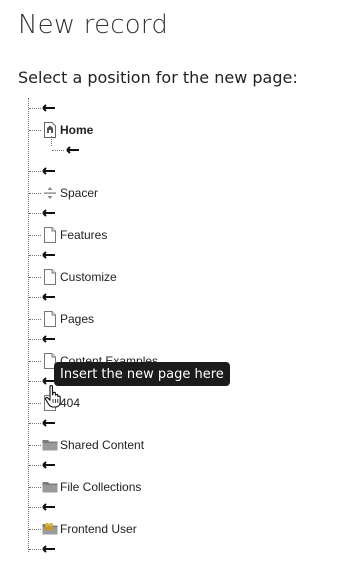 The width and height of the screenshot is (338, 566). What do you see at coordinates (150, 319) in the screenshot?
I see `tree-node-pages: Pages` at bounding box center [150, 319].